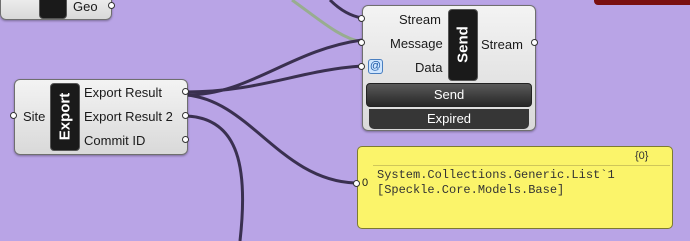 Image resolution: width=690 pixels, height=241 pixels. What do you see at coordinates (13, 115) in the screenshot?
I see `export-input-grip` at bounding box center [13, 115].